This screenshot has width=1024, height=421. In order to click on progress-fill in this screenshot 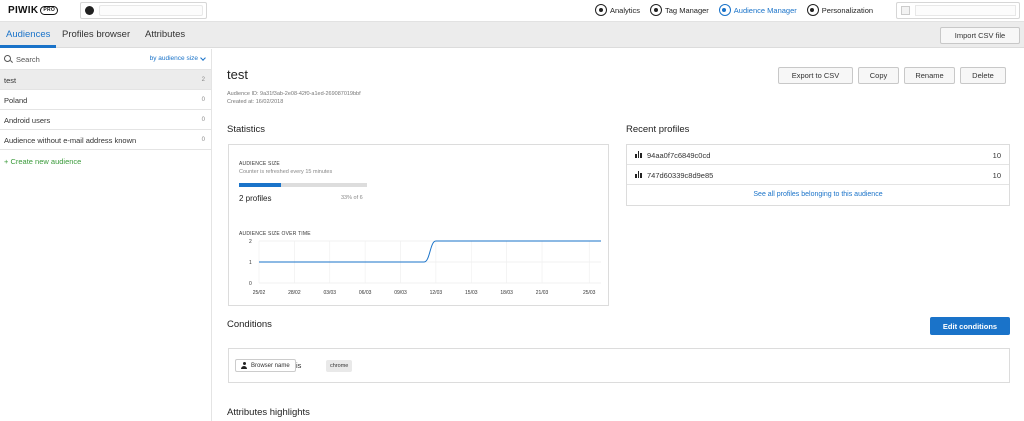, I will do `click(260, 185)`.